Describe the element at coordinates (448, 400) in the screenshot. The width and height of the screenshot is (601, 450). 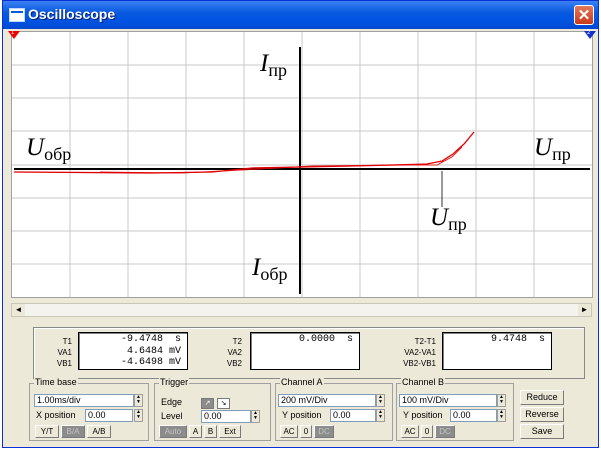
I see `channel-b-scale-field: 100 mV/Div` at that location.